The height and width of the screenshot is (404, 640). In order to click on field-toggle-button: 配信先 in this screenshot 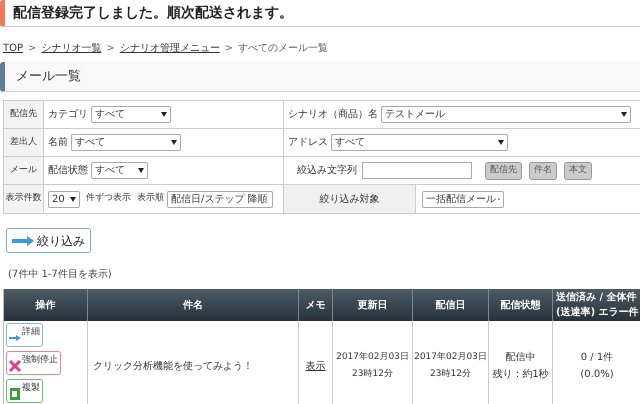, I will do `click(503, 171)`.